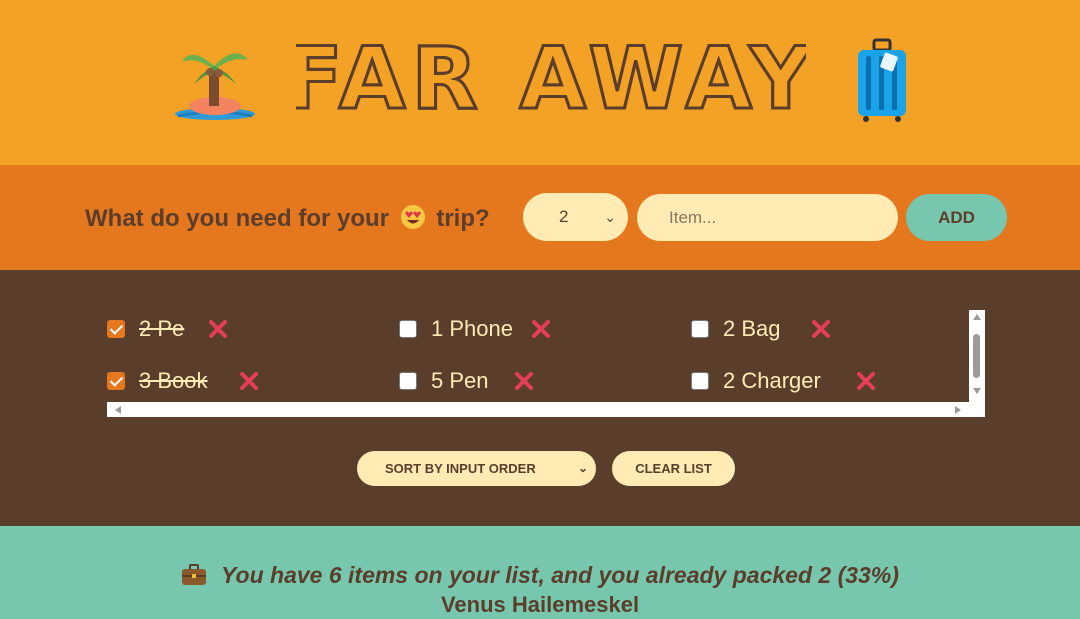  What do you see at coordinates (539, 381) in the screenshot?
I see `list-item: 5 Pen` at bounding box center [539, 381].